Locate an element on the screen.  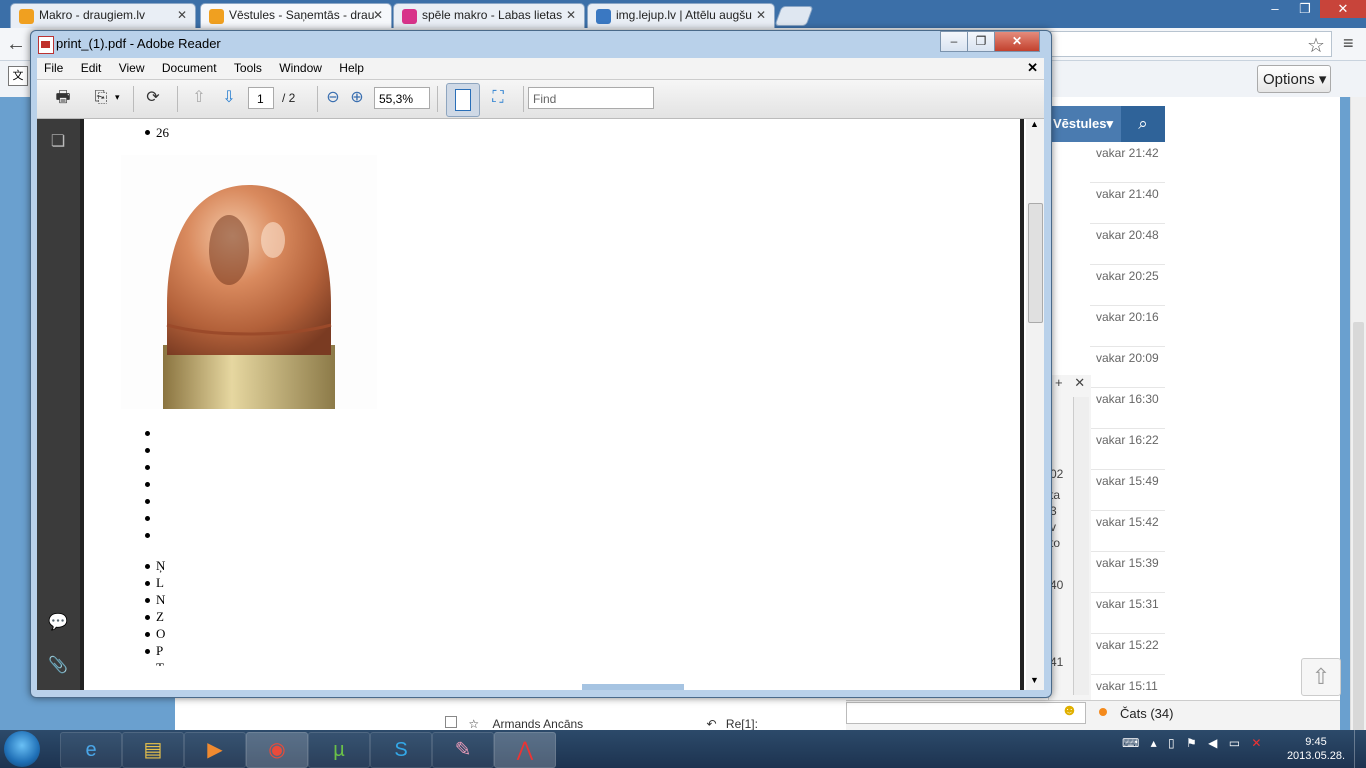
collaborate-icon: ⟳ is located at coordinates (153, 98).